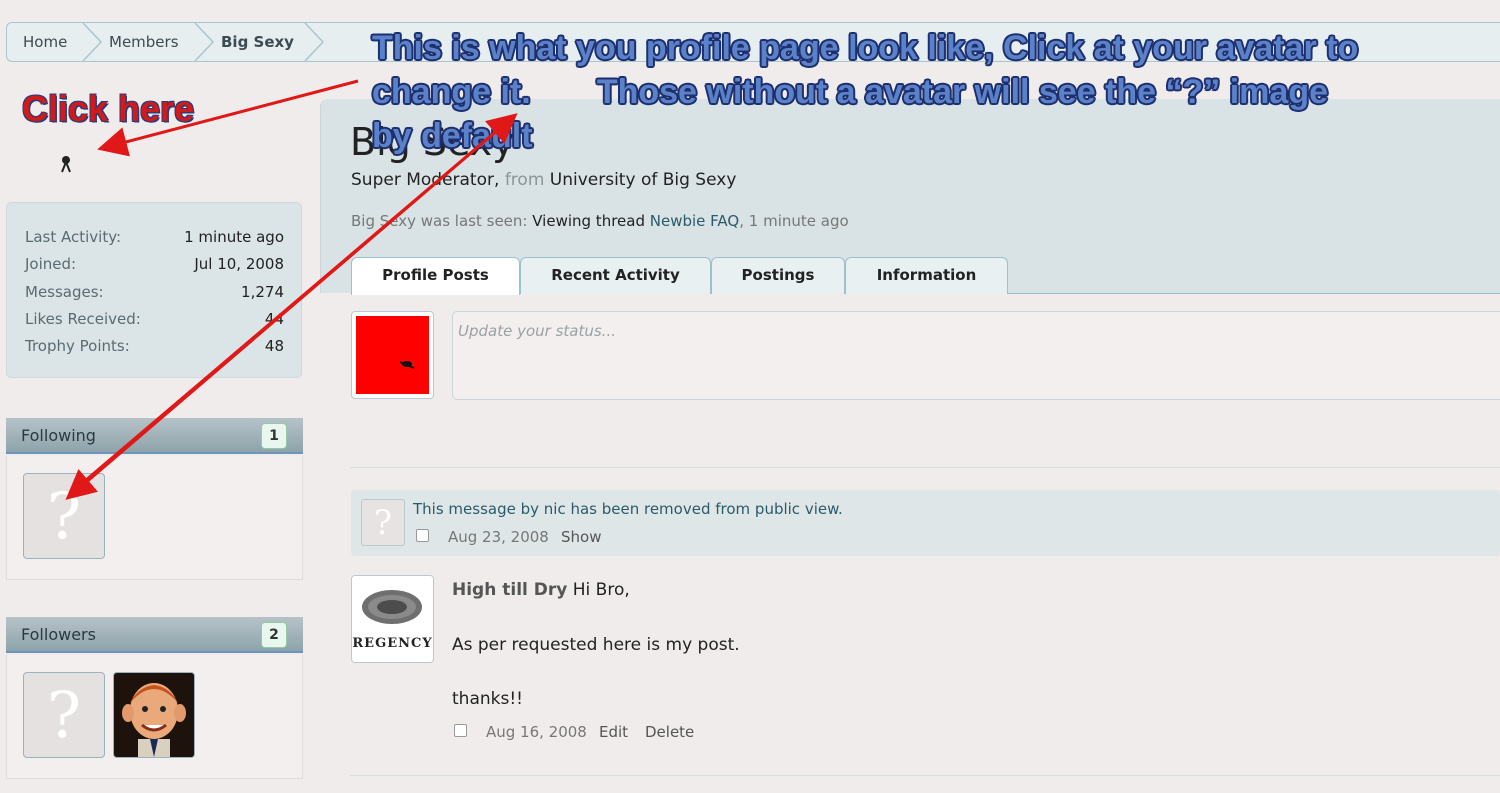 The image size is (1500, 793). Describe the element at coordinates (289, 307) in the screenshot. I see `arrow-to-question-avatar` at that location.